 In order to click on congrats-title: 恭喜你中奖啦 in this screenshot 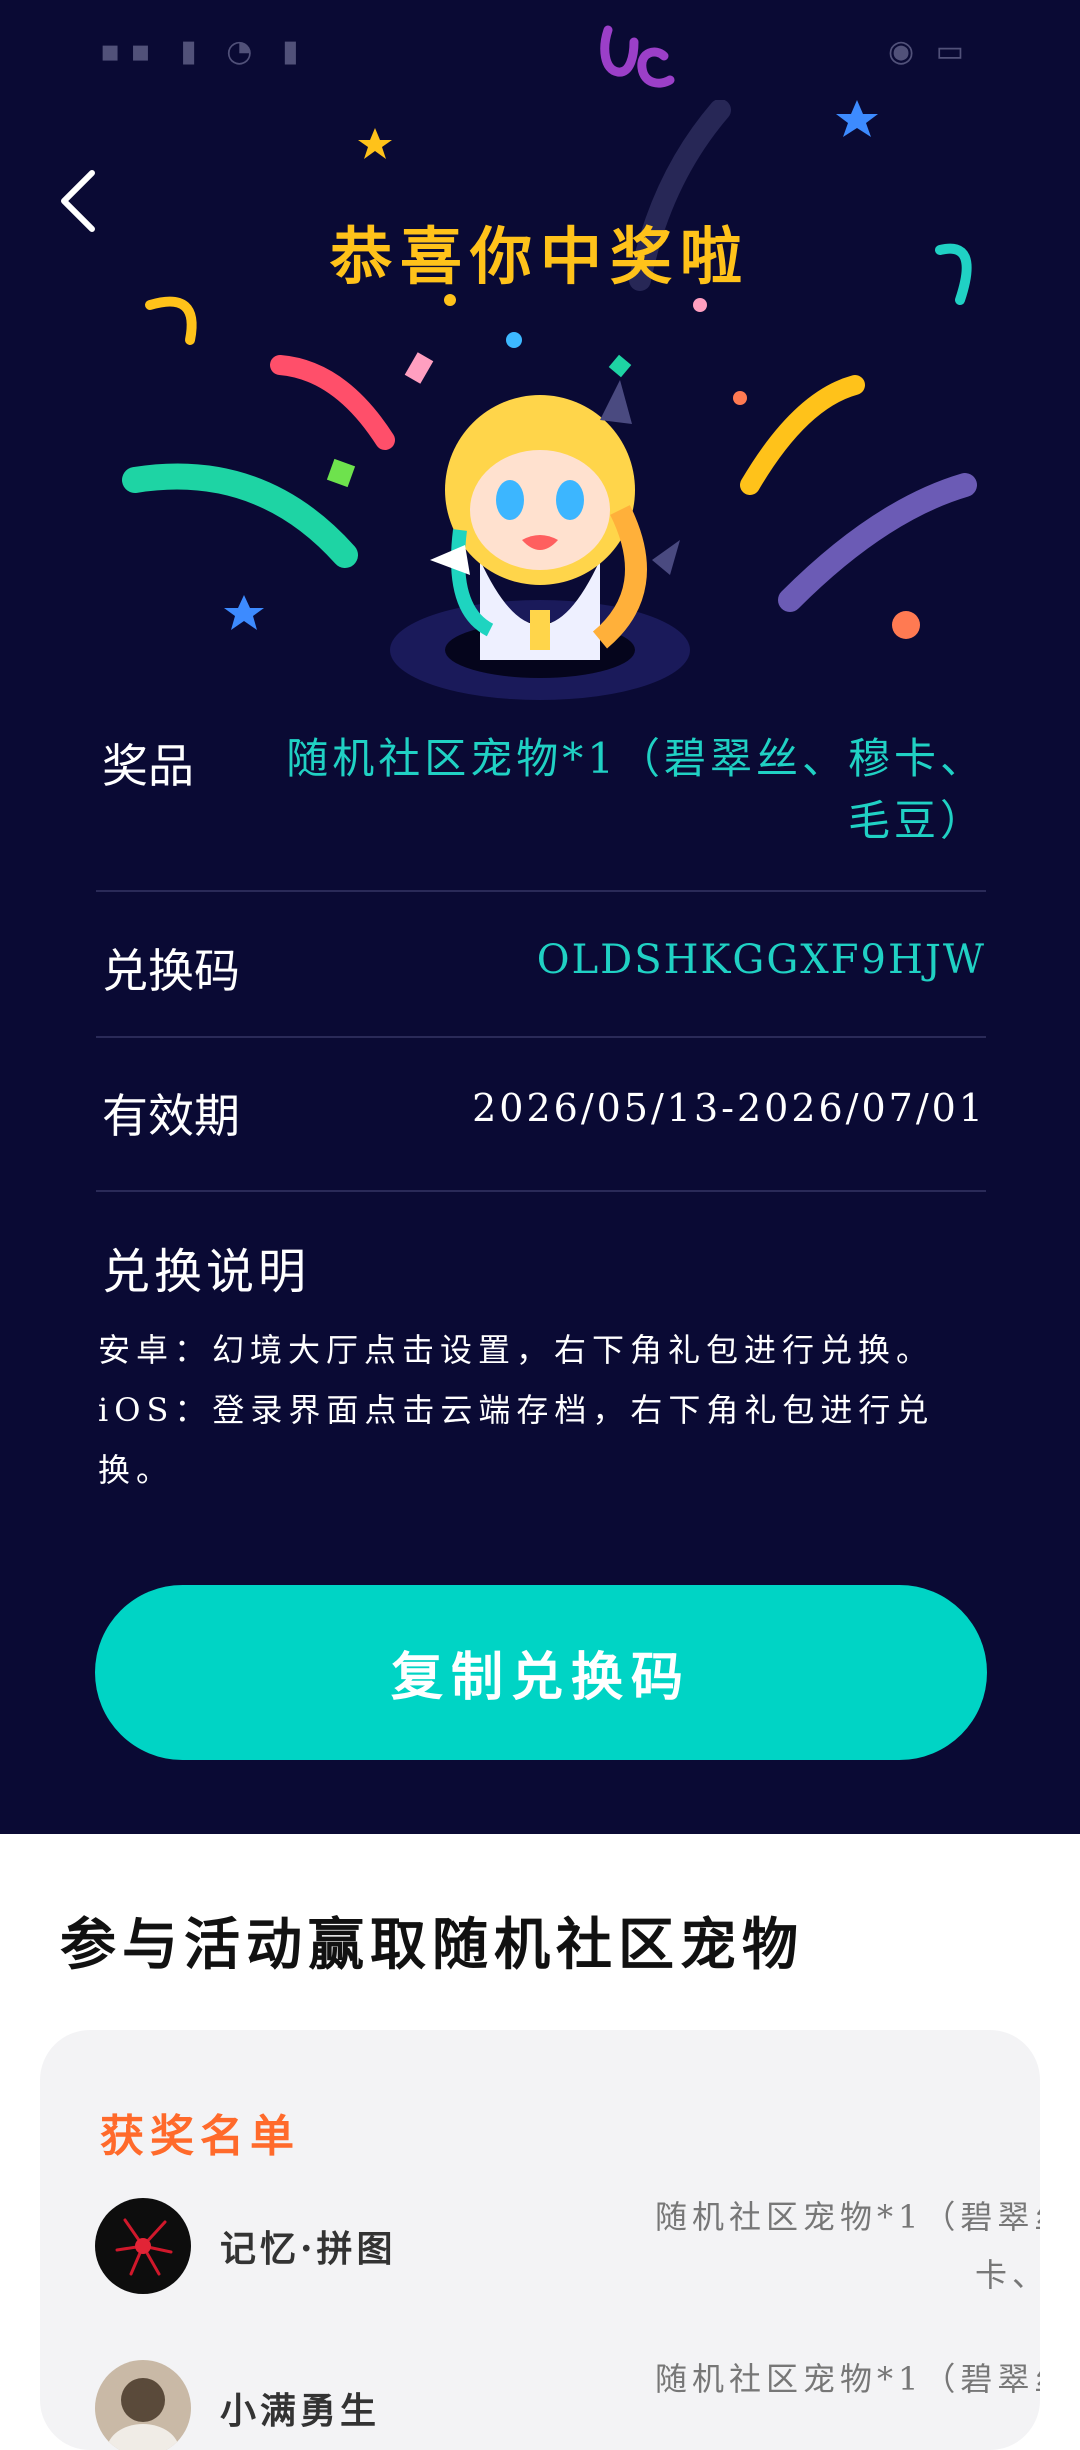, I will do `click(539, 256)`.